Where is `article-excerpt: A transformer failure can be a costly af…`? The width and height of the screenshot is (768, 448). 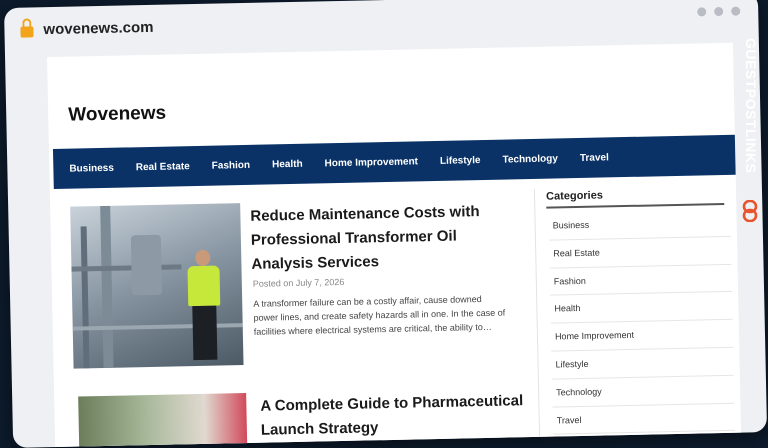
article-excerpt: A transformer failure can be a costly af… is located at coordinates (379, 315).